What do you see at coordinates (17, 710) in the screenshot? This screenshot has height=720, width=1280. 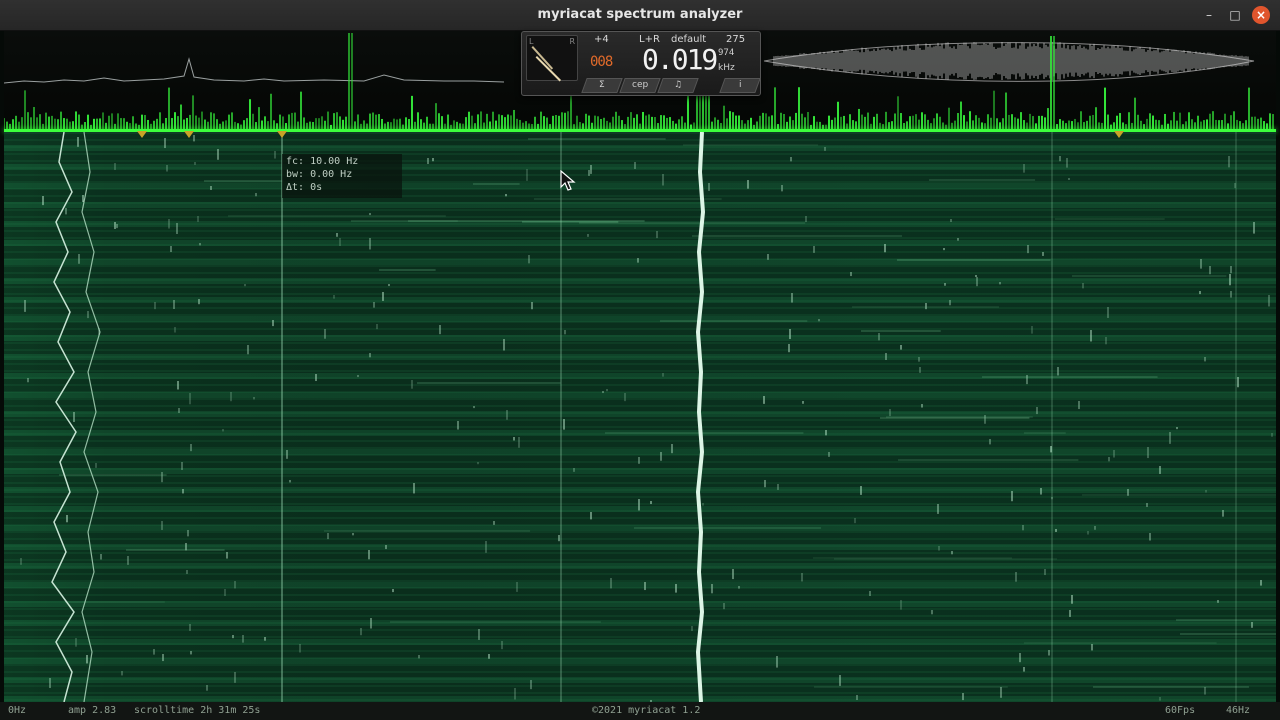 I see `status-left-frequency: 0Hz` at bounding box center [17, 710].